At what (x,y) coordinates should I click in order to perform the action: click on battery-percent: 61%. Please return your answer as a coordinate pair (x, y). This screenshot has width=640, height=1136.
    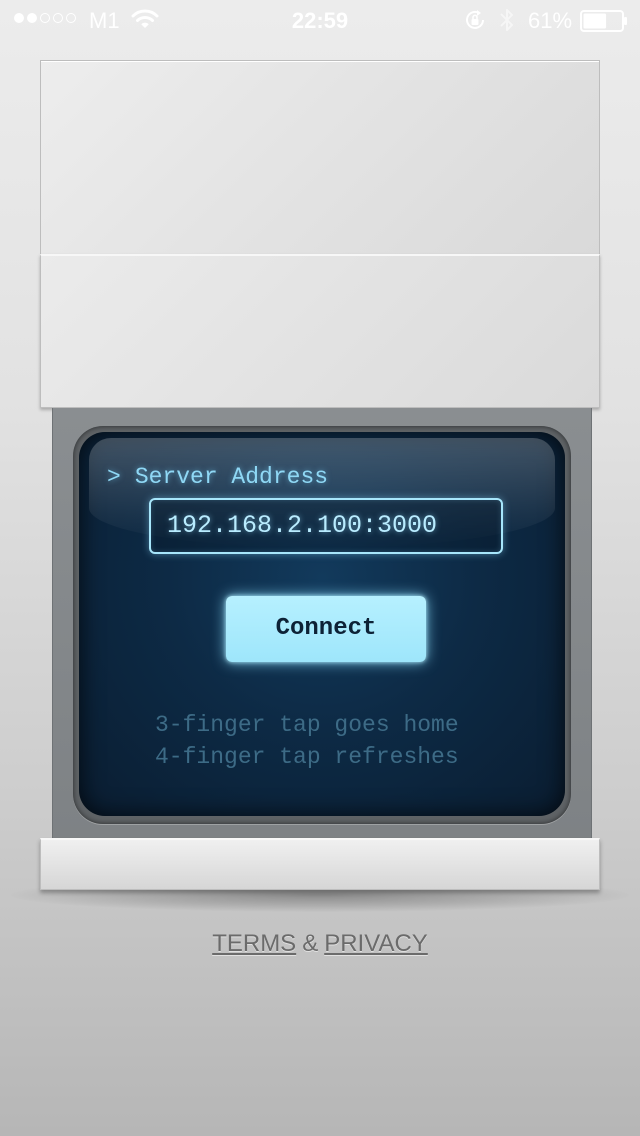
    Looking at the image, I should click on (550, 20).